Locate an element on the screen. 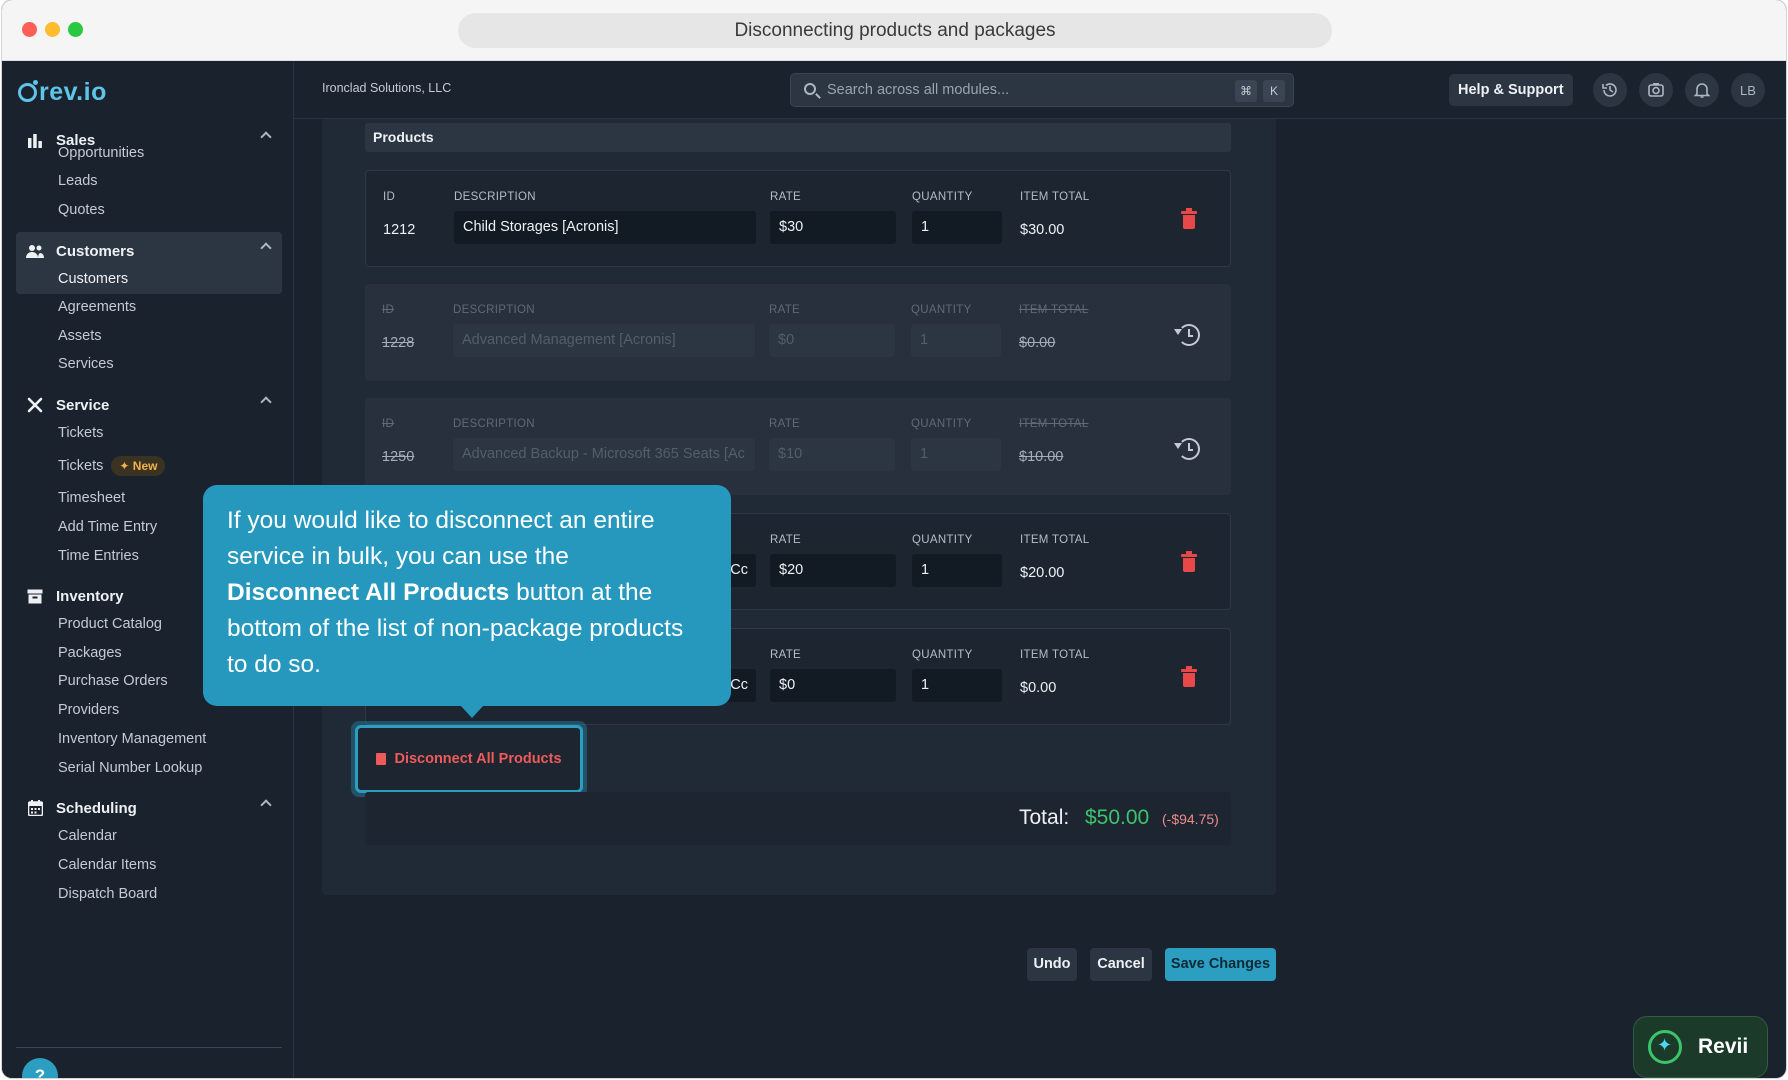 The width and height of the screenshot is (1788, 1080). help-button: ? is located at coordinates (40, 1068).